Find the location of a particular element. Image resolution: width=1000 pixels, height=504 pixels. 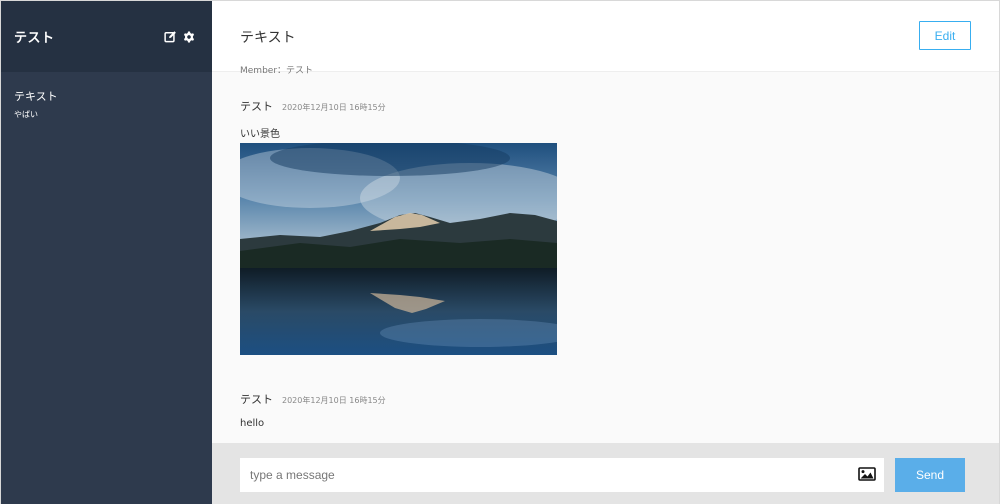

message-input is located at coordinates (549, 475).